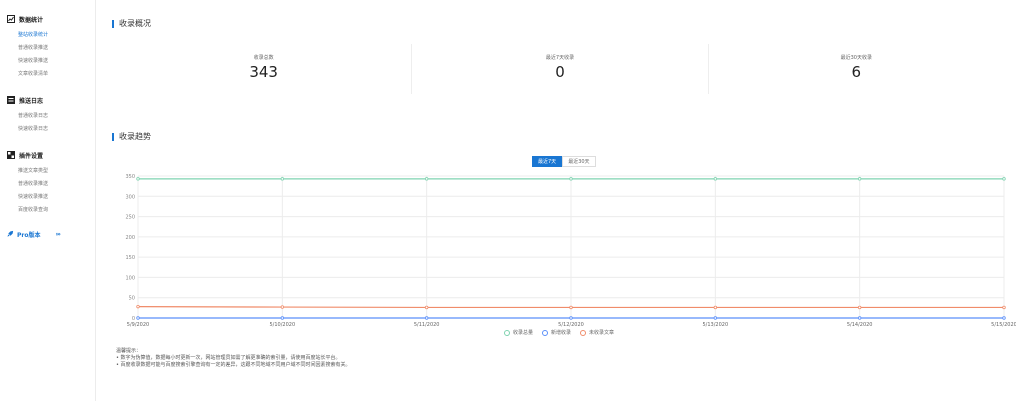 This screenshot has width=1024, height=401. I want to click on y-tick-label: 250, so click(130, 218).